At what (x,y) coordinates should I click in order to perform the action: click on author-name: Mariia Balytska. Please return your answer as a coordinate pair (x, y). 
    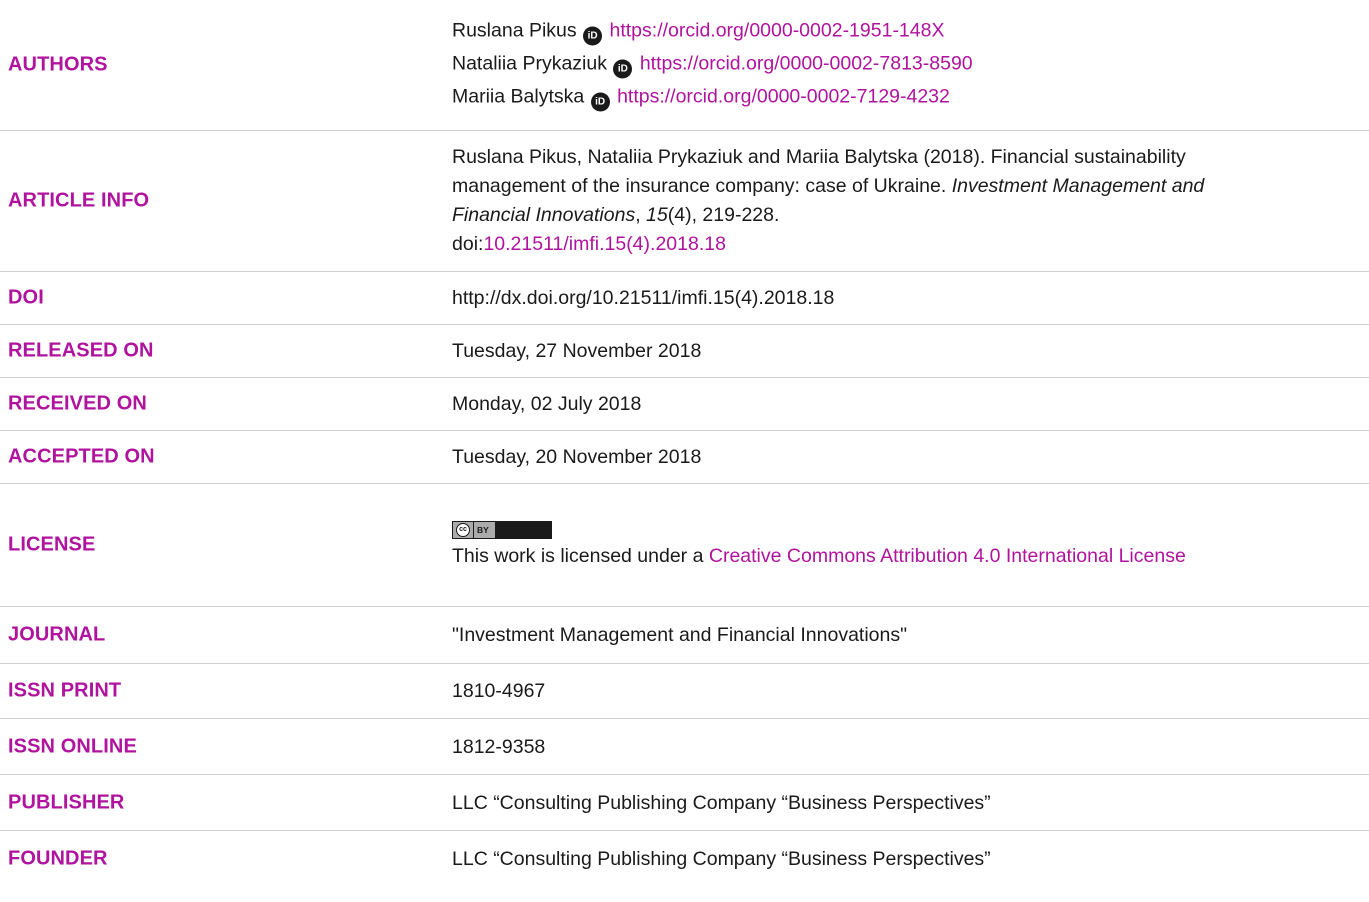
    Looking at the image, I should click on (518, 96).